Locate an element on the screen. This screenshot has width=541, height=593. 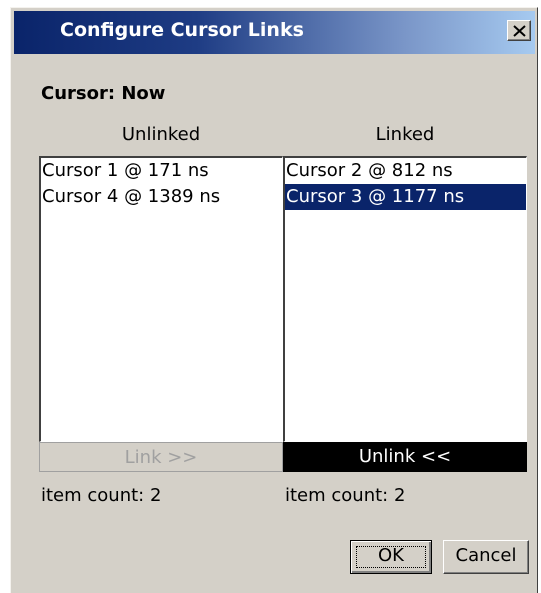
title-bar: Configure Cursor Links is located at coordinates (274, 32).